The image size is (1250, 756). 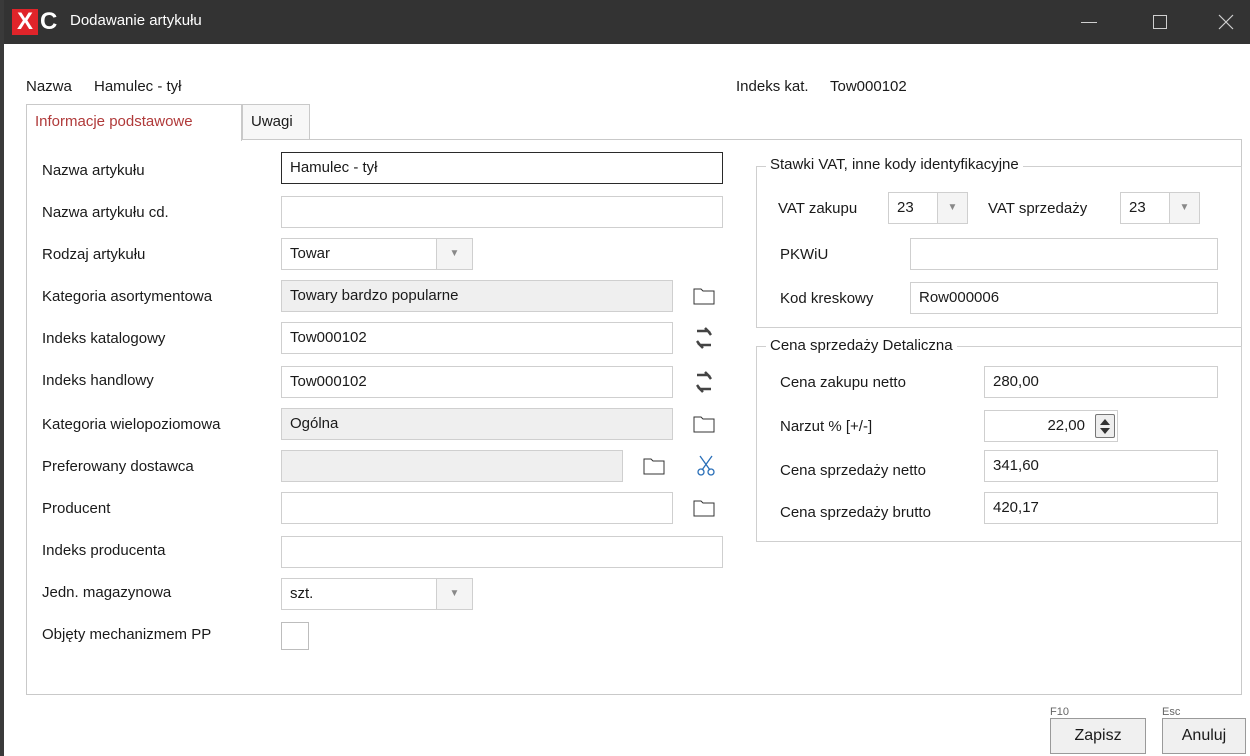 I want to click on rodzaj-artykulu-select: Towar ▼, so click(x=377, y=254).